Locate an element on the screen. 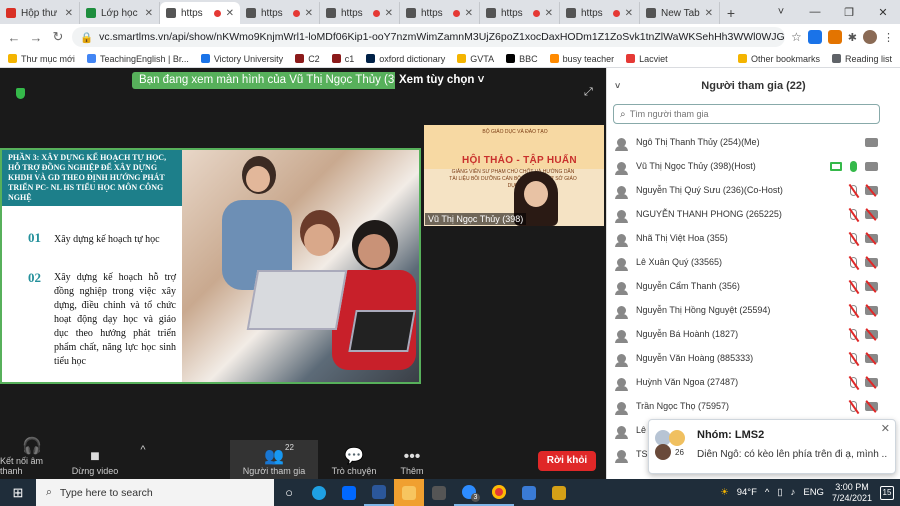 The image size is (900, 506). stop-video-button: ■ Dừng video is located at coordinates (95, 459).